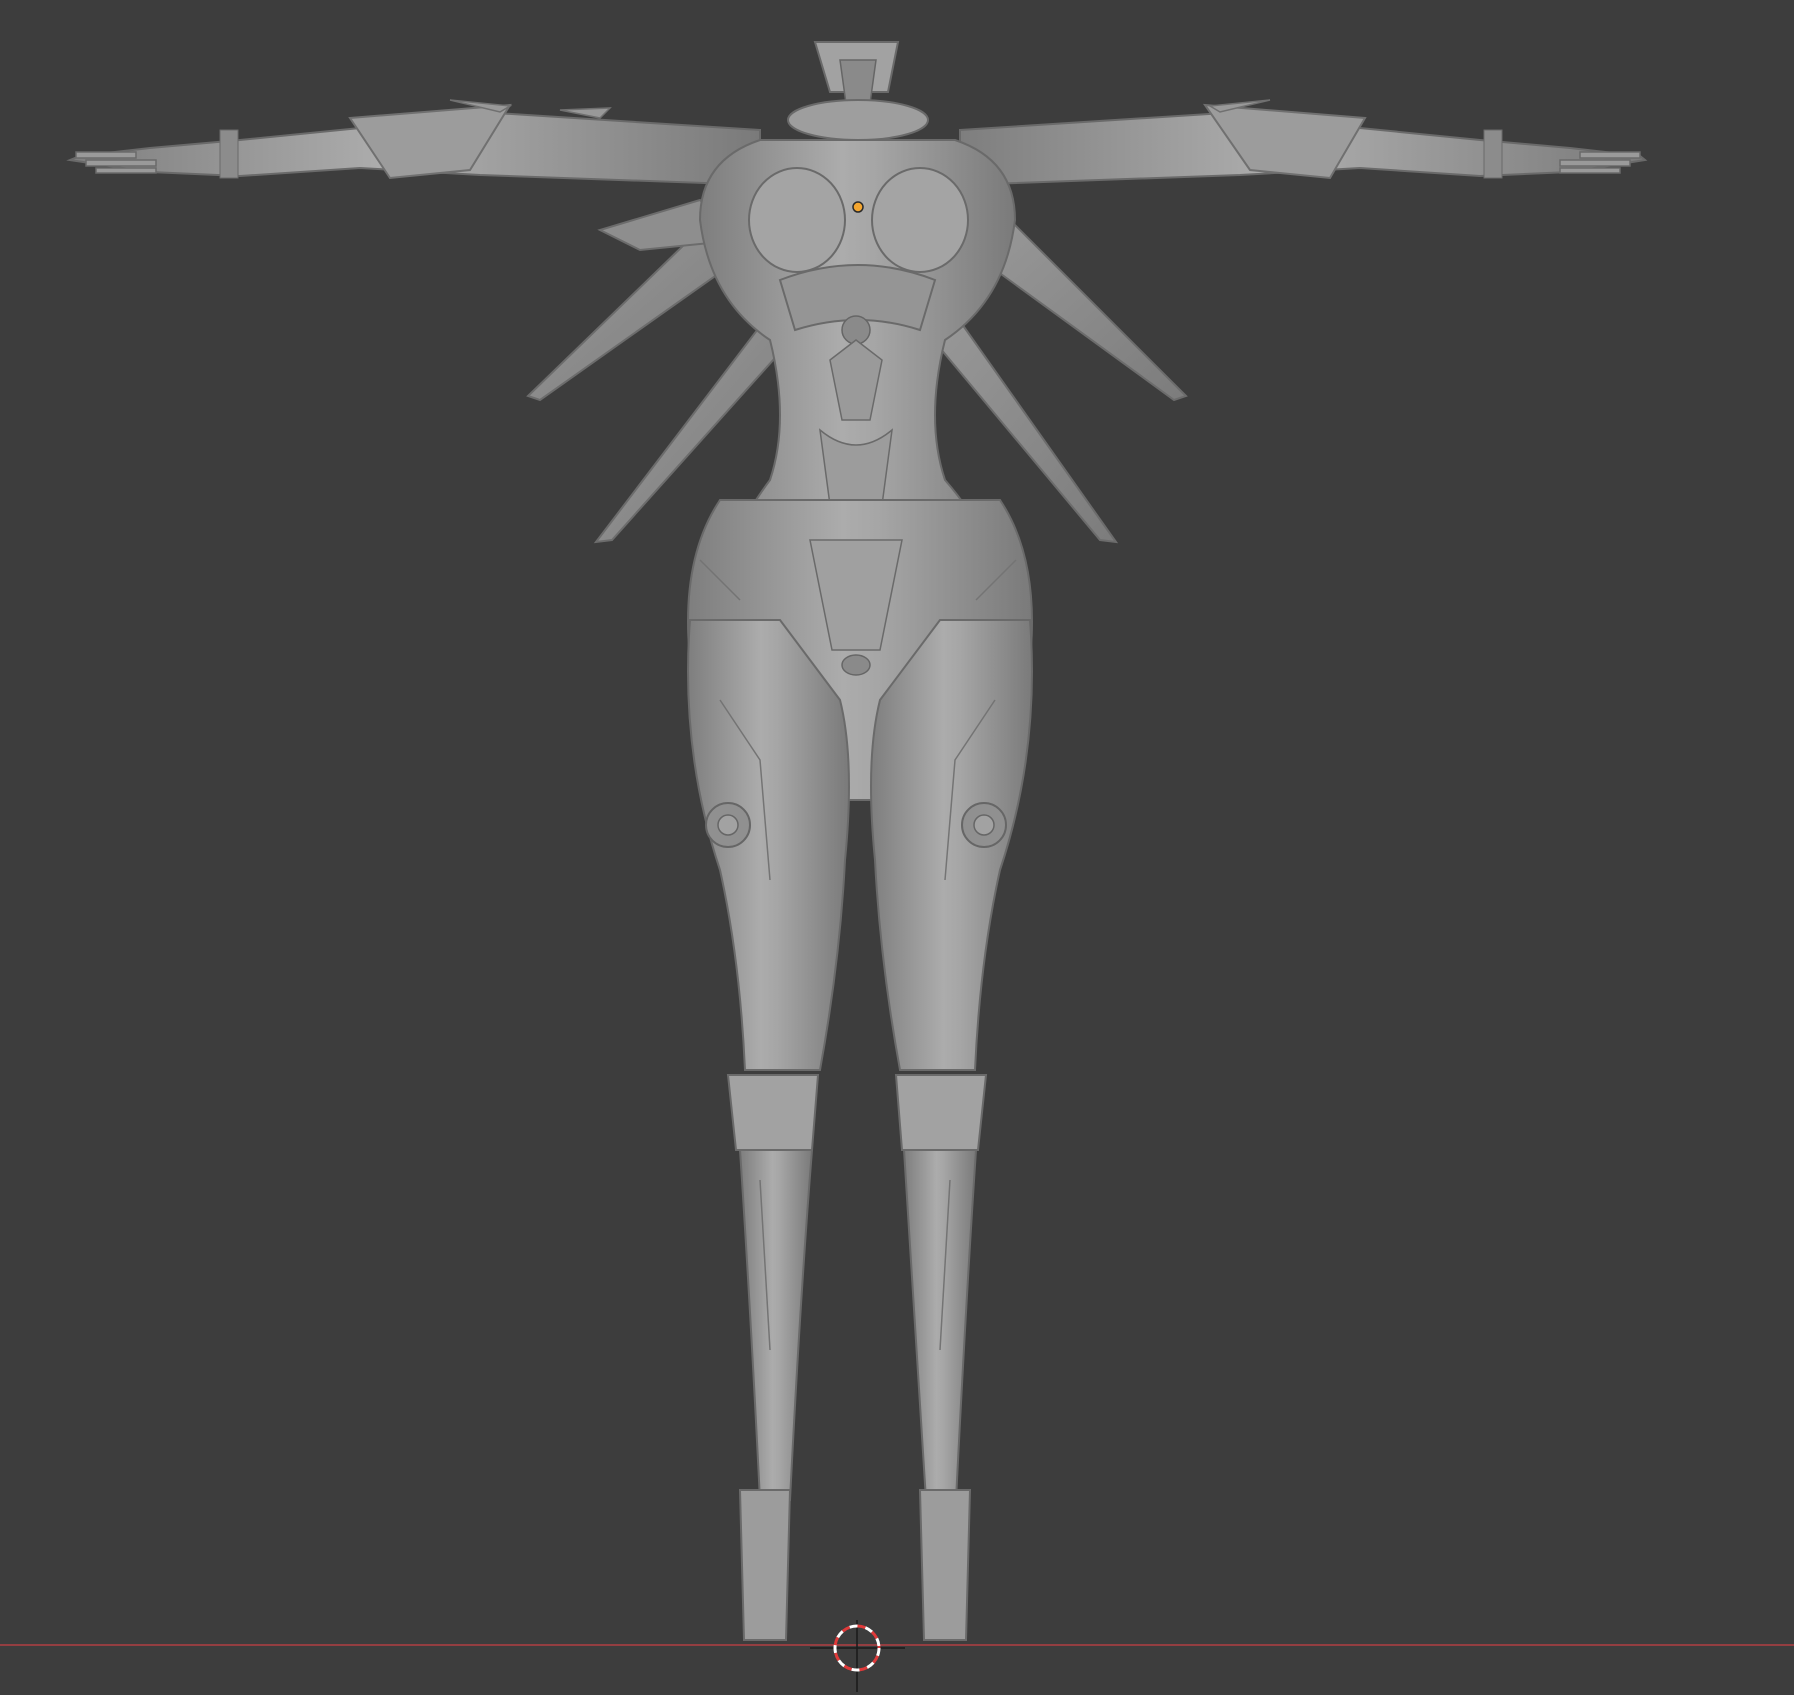  I want to click on left-leg, so click(768, 1130).